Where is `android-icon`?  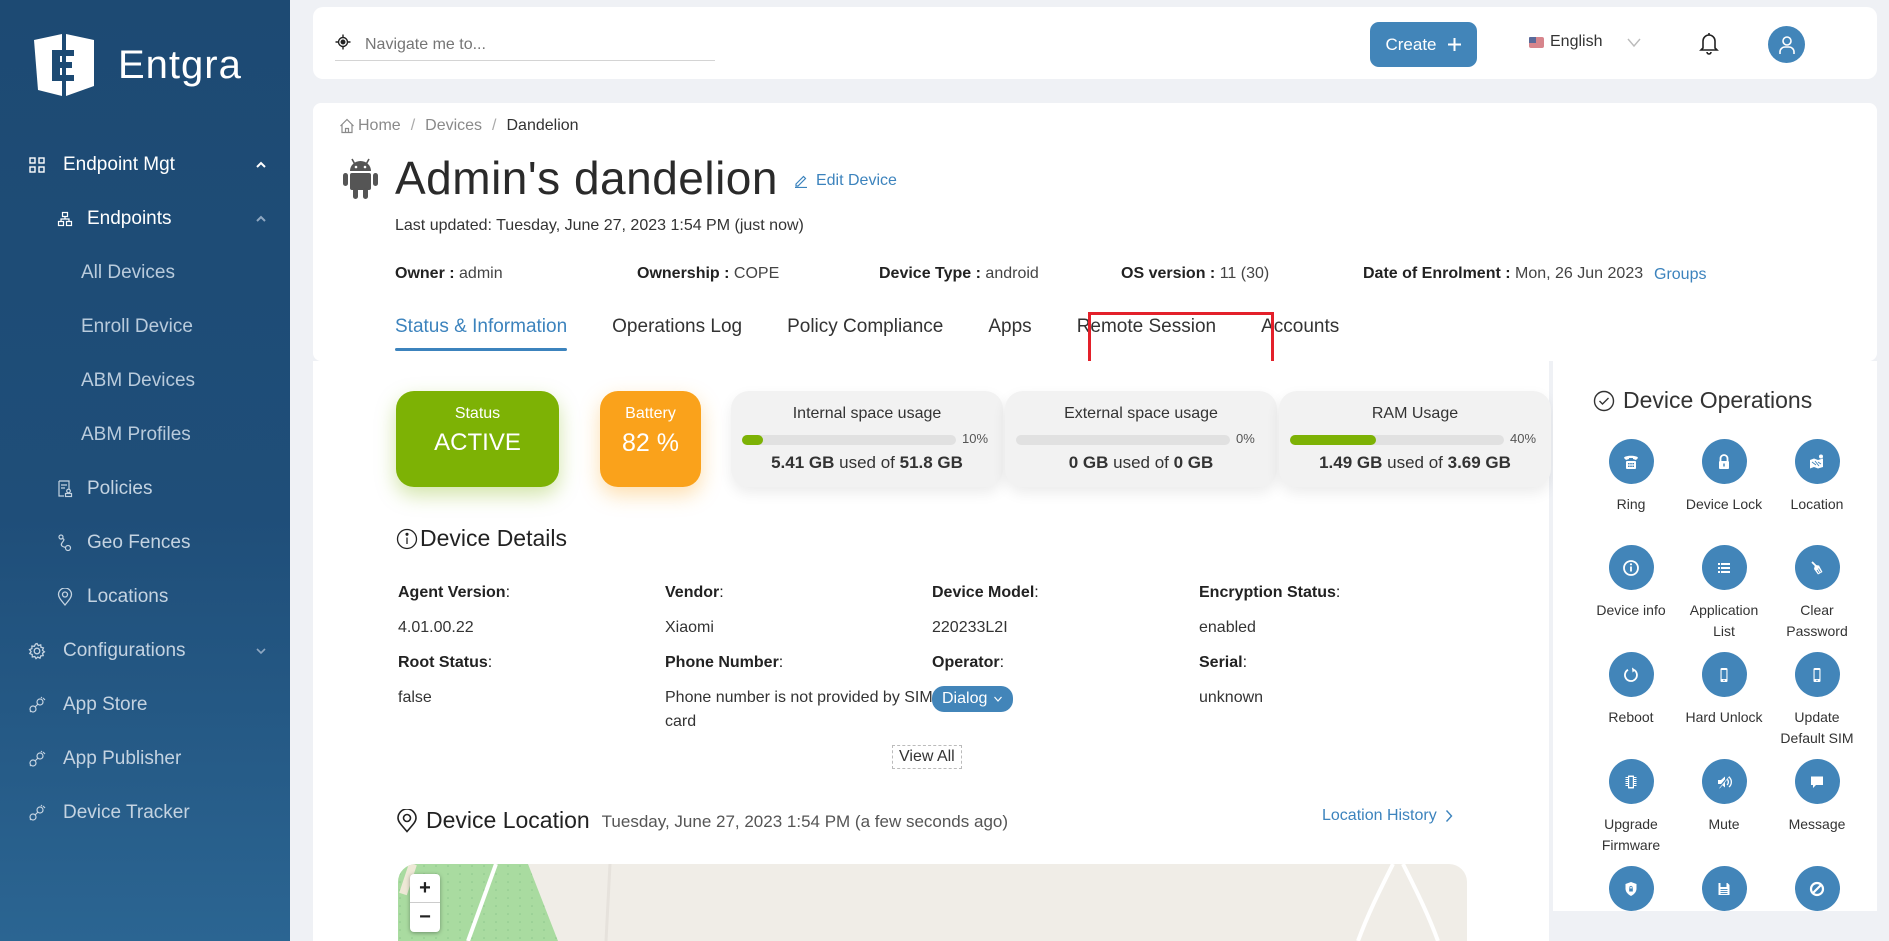 android-icon is located at coordinates (360, 178).